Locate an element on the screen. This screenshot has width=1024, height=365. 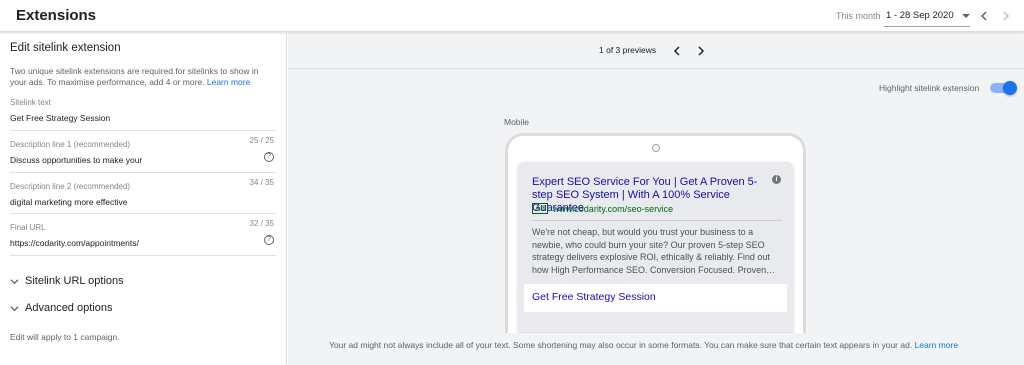
date-dropdown-icon is located at coordinates (966, 16).